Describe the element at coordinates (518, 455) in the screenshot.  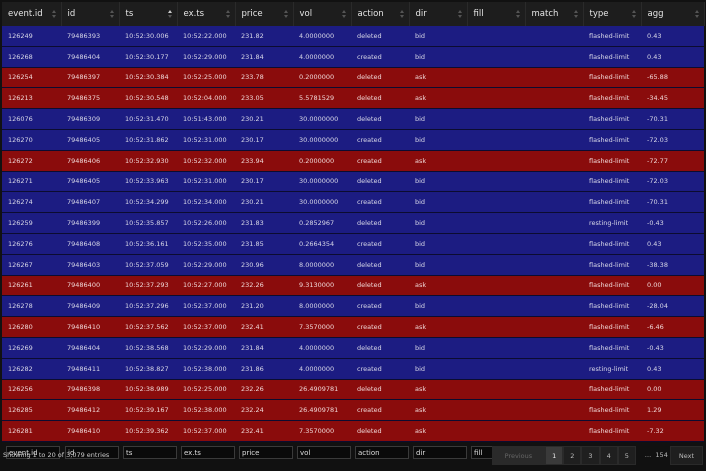
I see `previous-page-button: Previous` at that location.